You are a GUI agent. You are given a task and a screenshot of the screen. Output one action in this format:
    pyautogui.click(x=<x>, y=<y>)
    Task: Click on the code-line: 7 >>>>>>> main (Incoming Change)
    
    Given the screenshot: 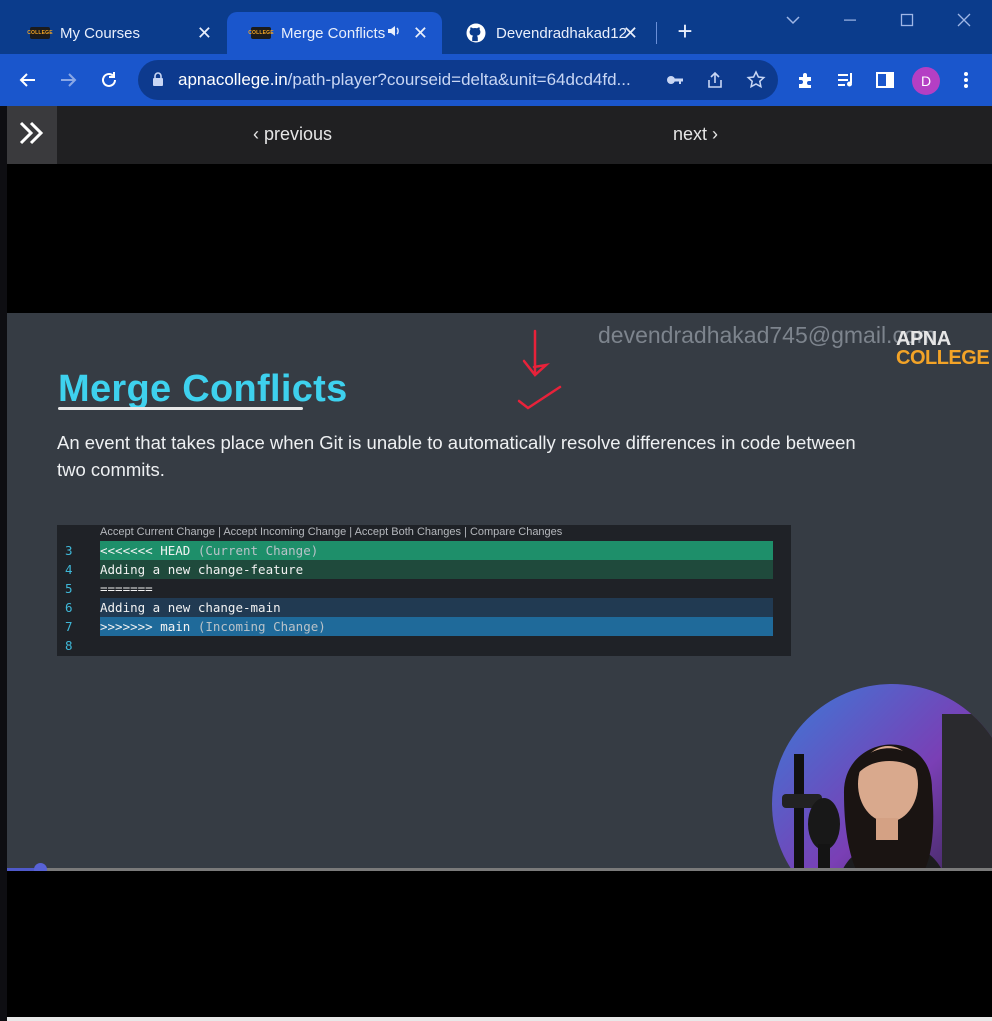 What is the action you would take?
    pyautogui.click(x=424, y=626)
    